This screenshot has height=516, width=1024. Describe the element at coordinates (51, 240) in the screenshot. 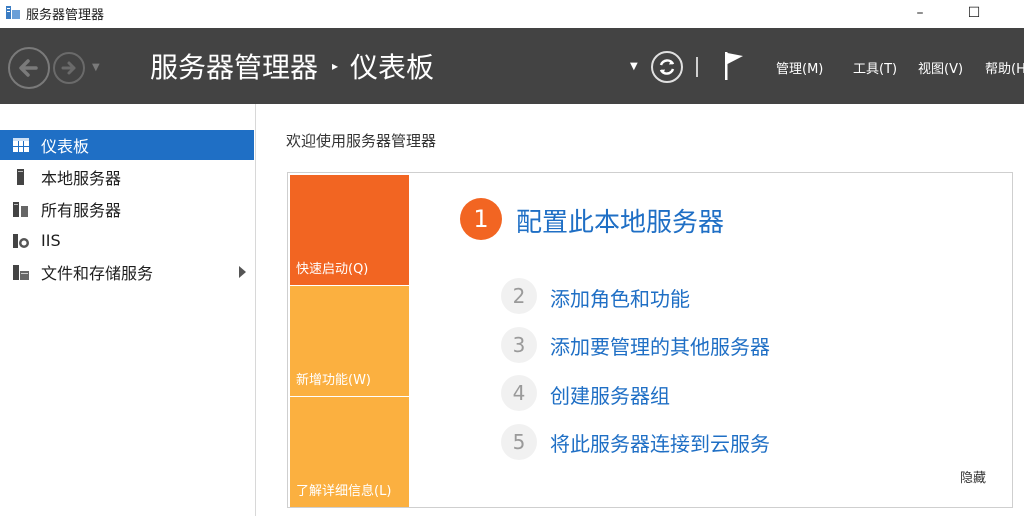

I see `sidebar-item-label: IIS` at that location.